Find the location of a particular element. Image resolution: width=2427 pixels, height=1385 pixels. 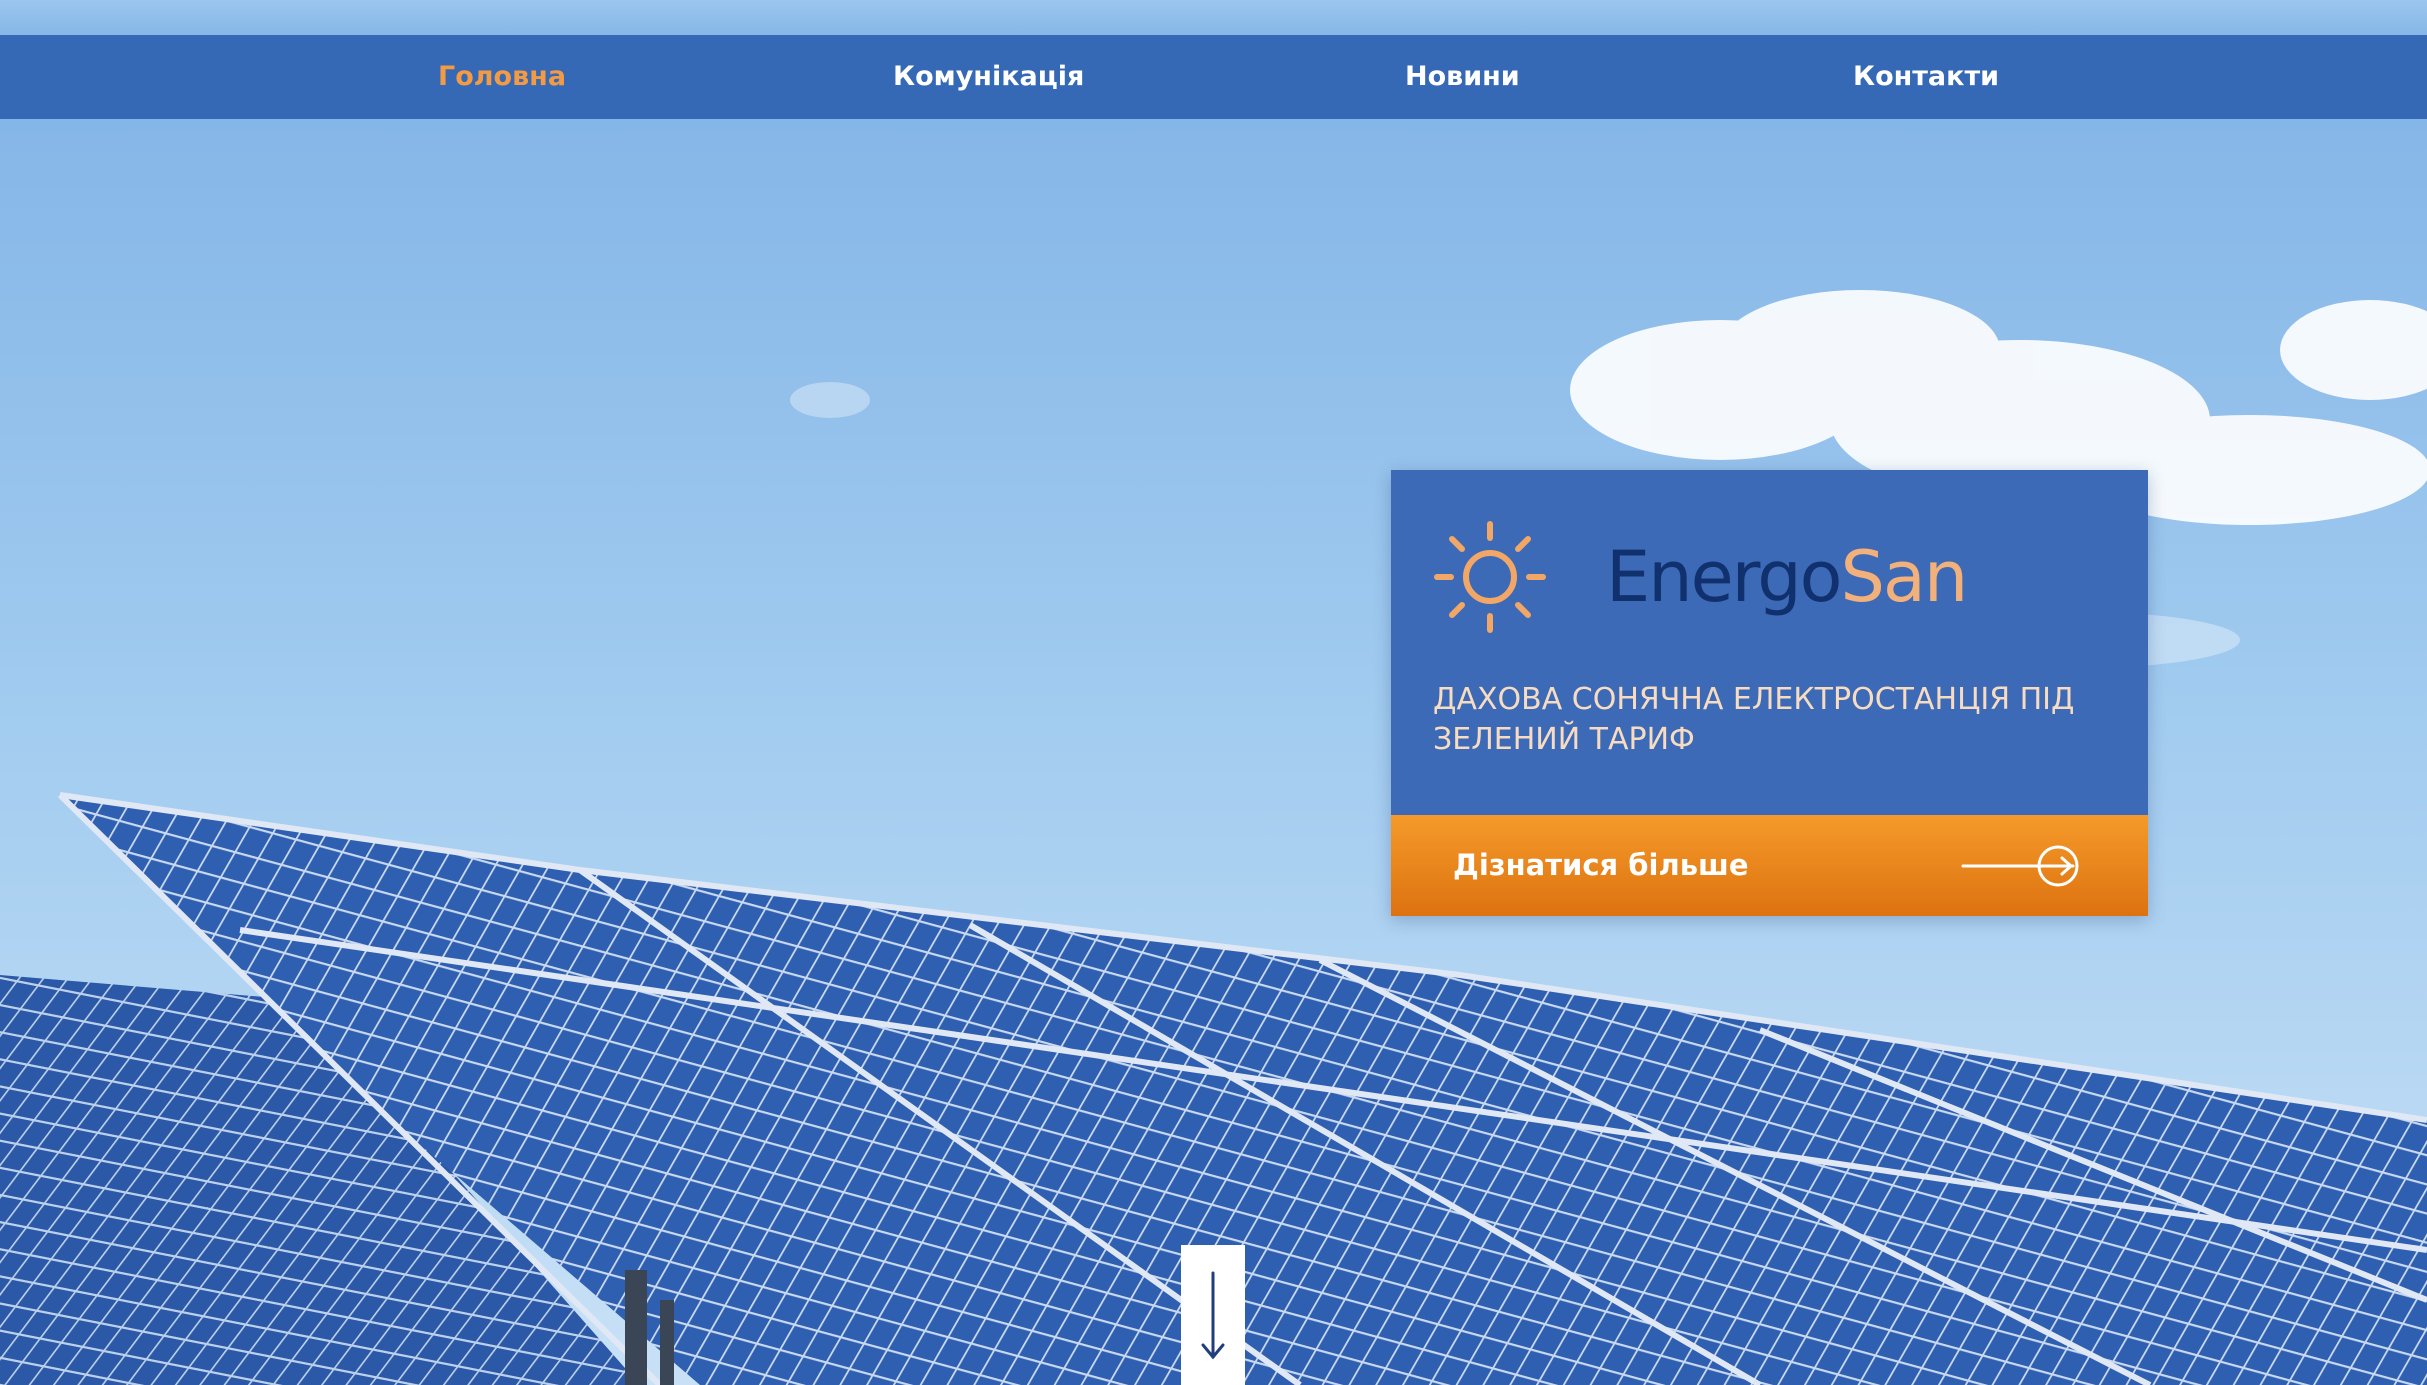

sun-icon is located at coordinates (1490, 577).